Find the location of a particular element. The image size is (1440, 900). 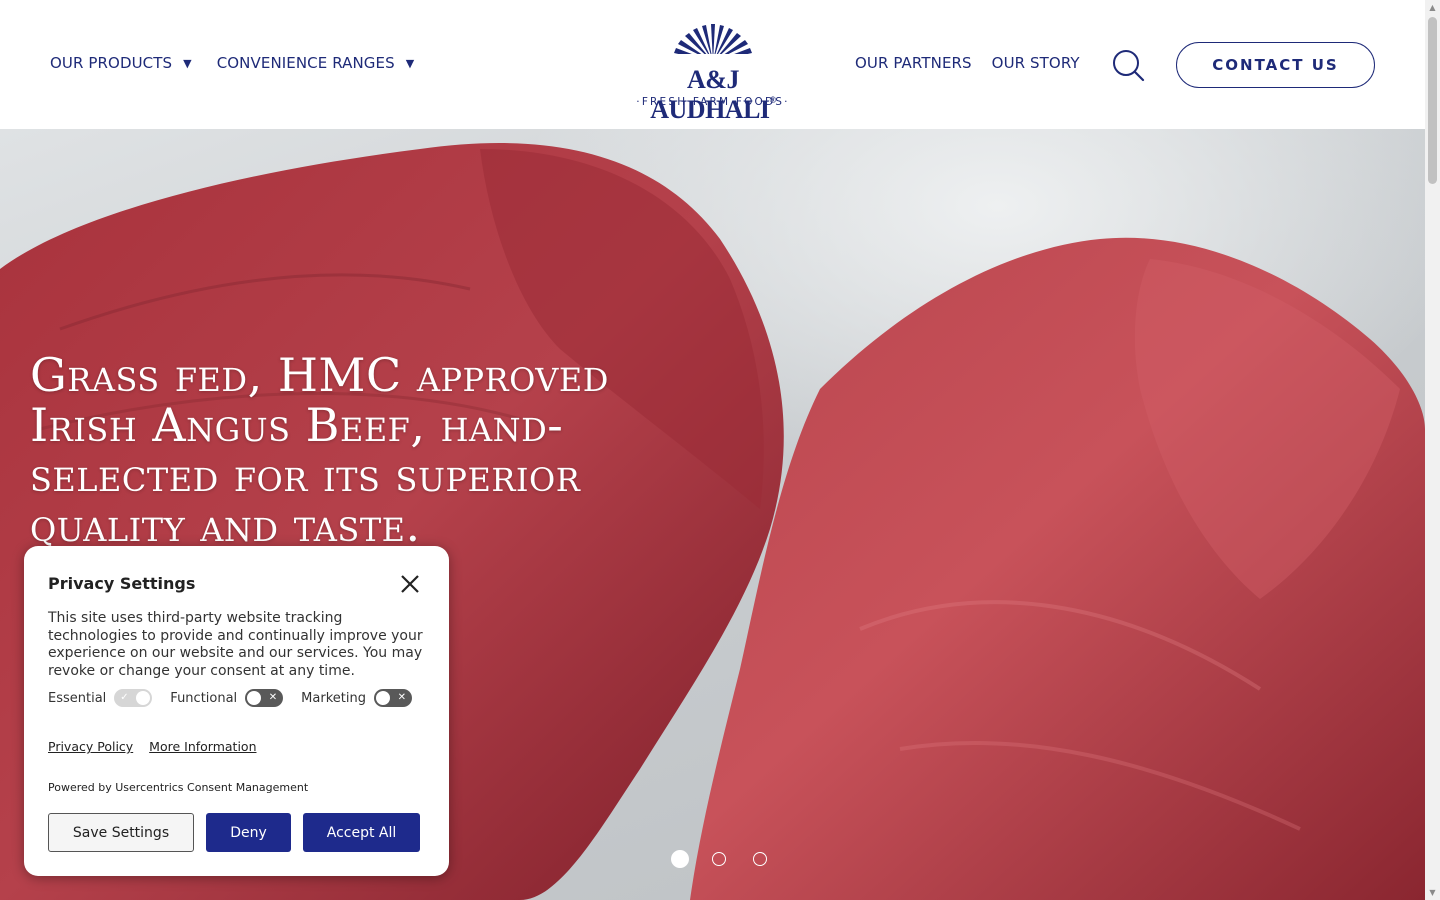

toggle-essential: Essential ✓ is located at coordinates (100, 698).